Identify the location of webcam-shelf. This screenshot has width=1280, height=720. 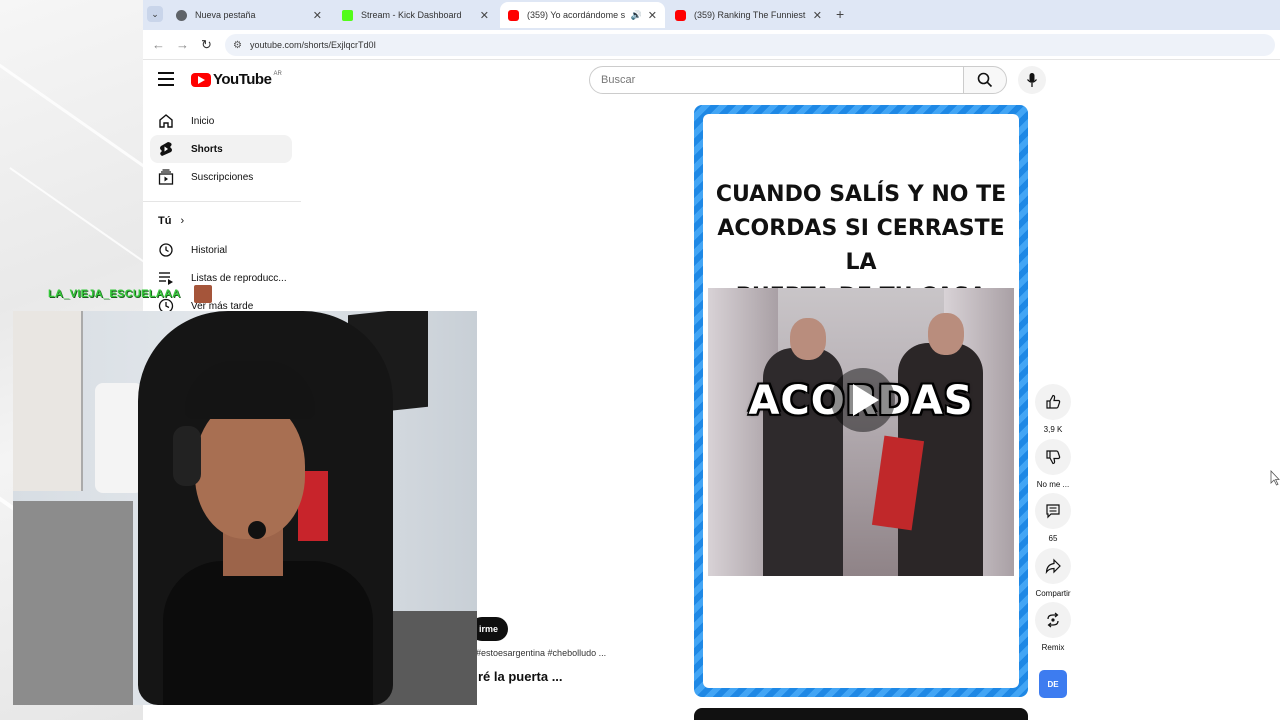
(48, 401).